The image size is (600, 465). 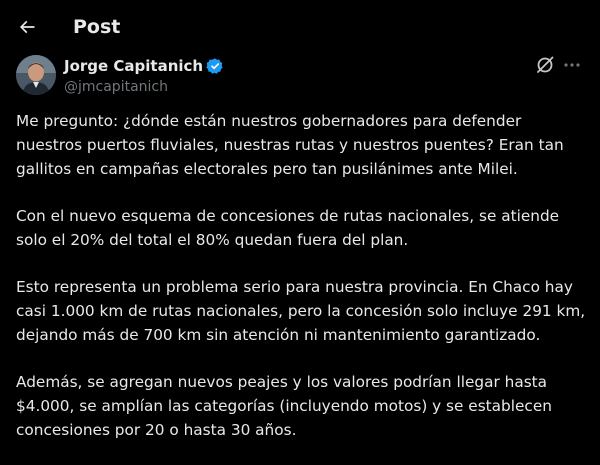 I want to click on author-handle: @jmcapitanich, so click(x=116, y=87).